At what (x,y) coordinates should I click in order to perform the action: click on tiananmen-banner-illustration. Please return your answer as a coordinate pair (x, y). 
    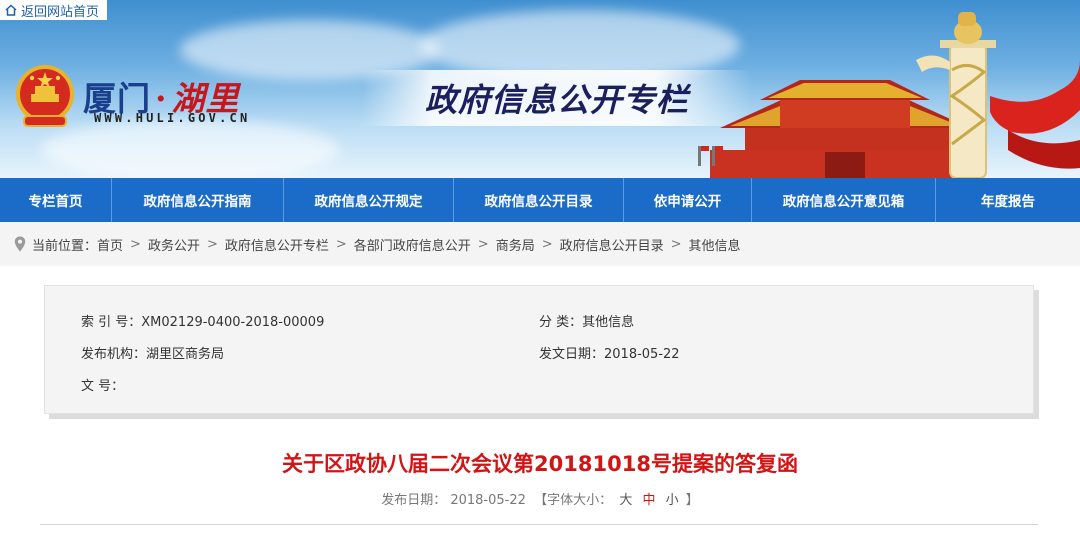
    Looking at the image, I should click on (889, 95).